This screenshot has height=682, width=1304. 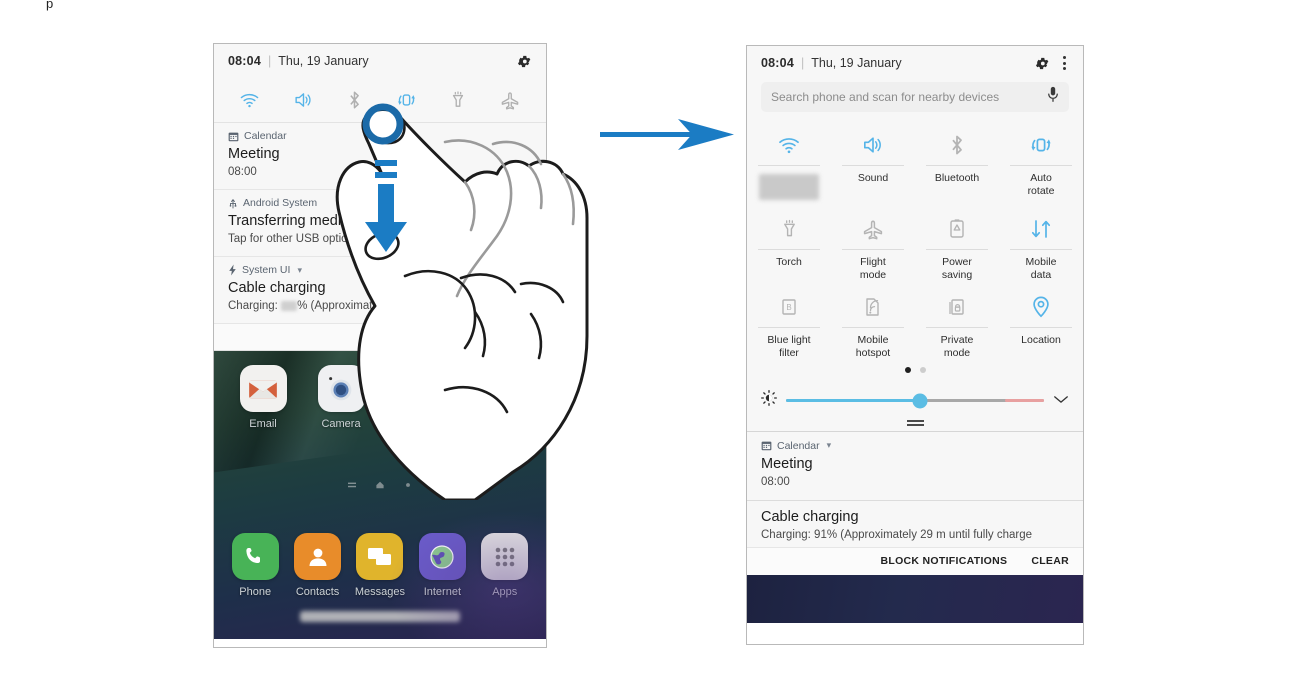 What do you see at coordinates (915, 446) in the screenshot?
I see `notification-header: Calendar ▾` at bounding box center [915, 446].